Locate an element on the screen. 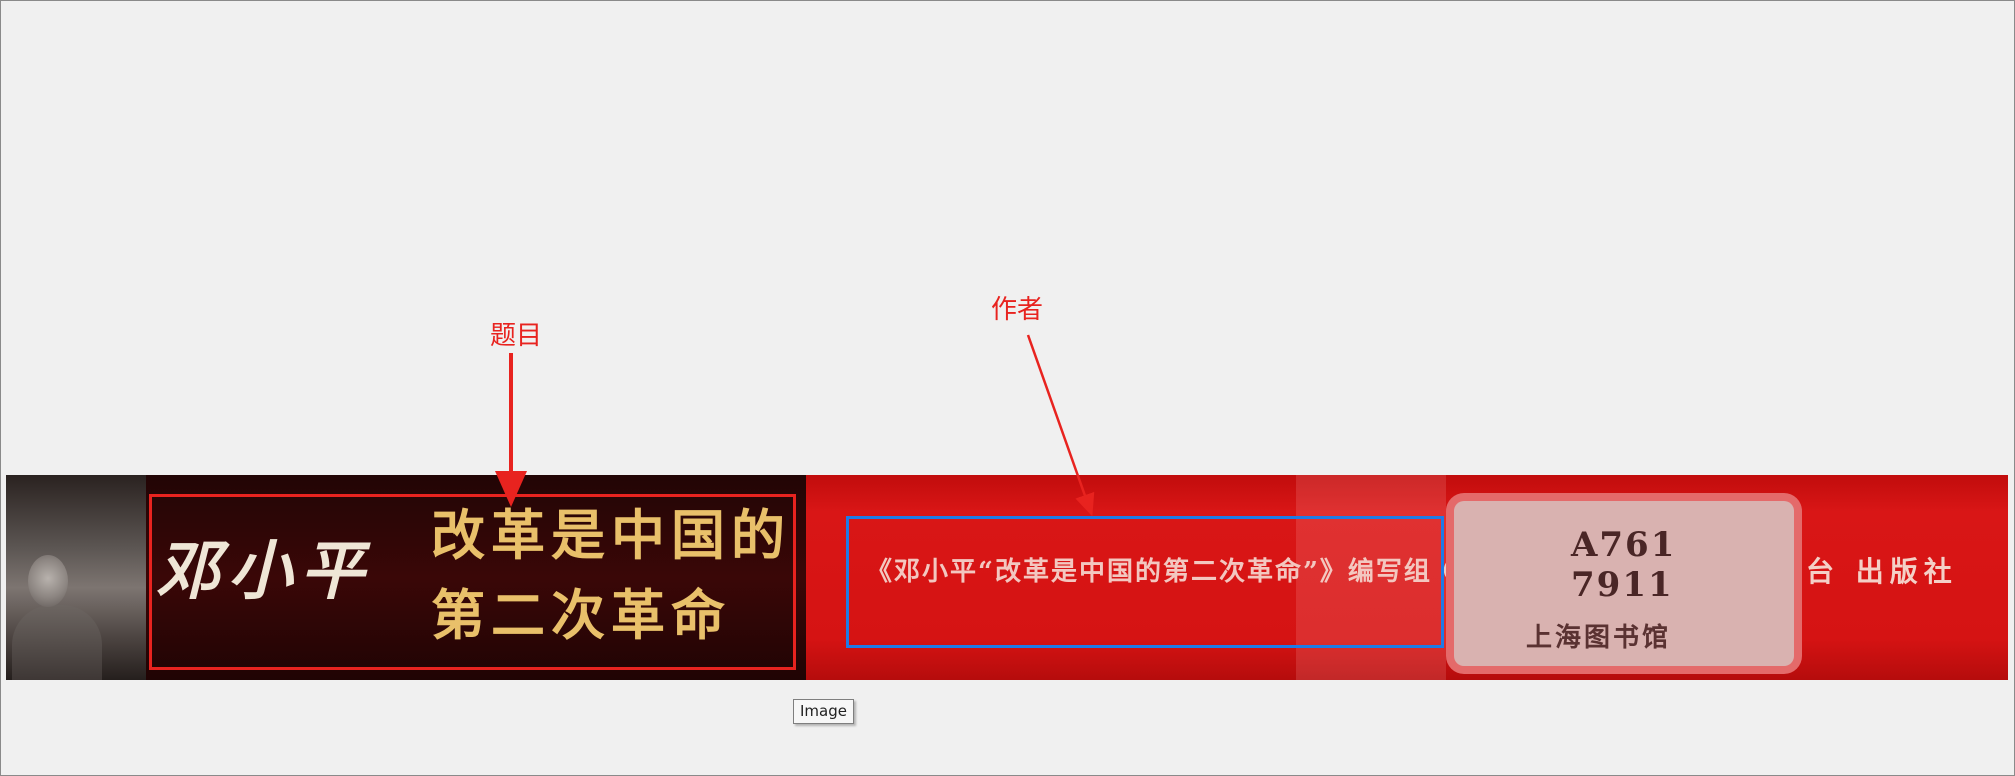 The height and width of the screenshot is (776, 2015). library-name: 上海图书馆 is located at coordinates (1599, 638).